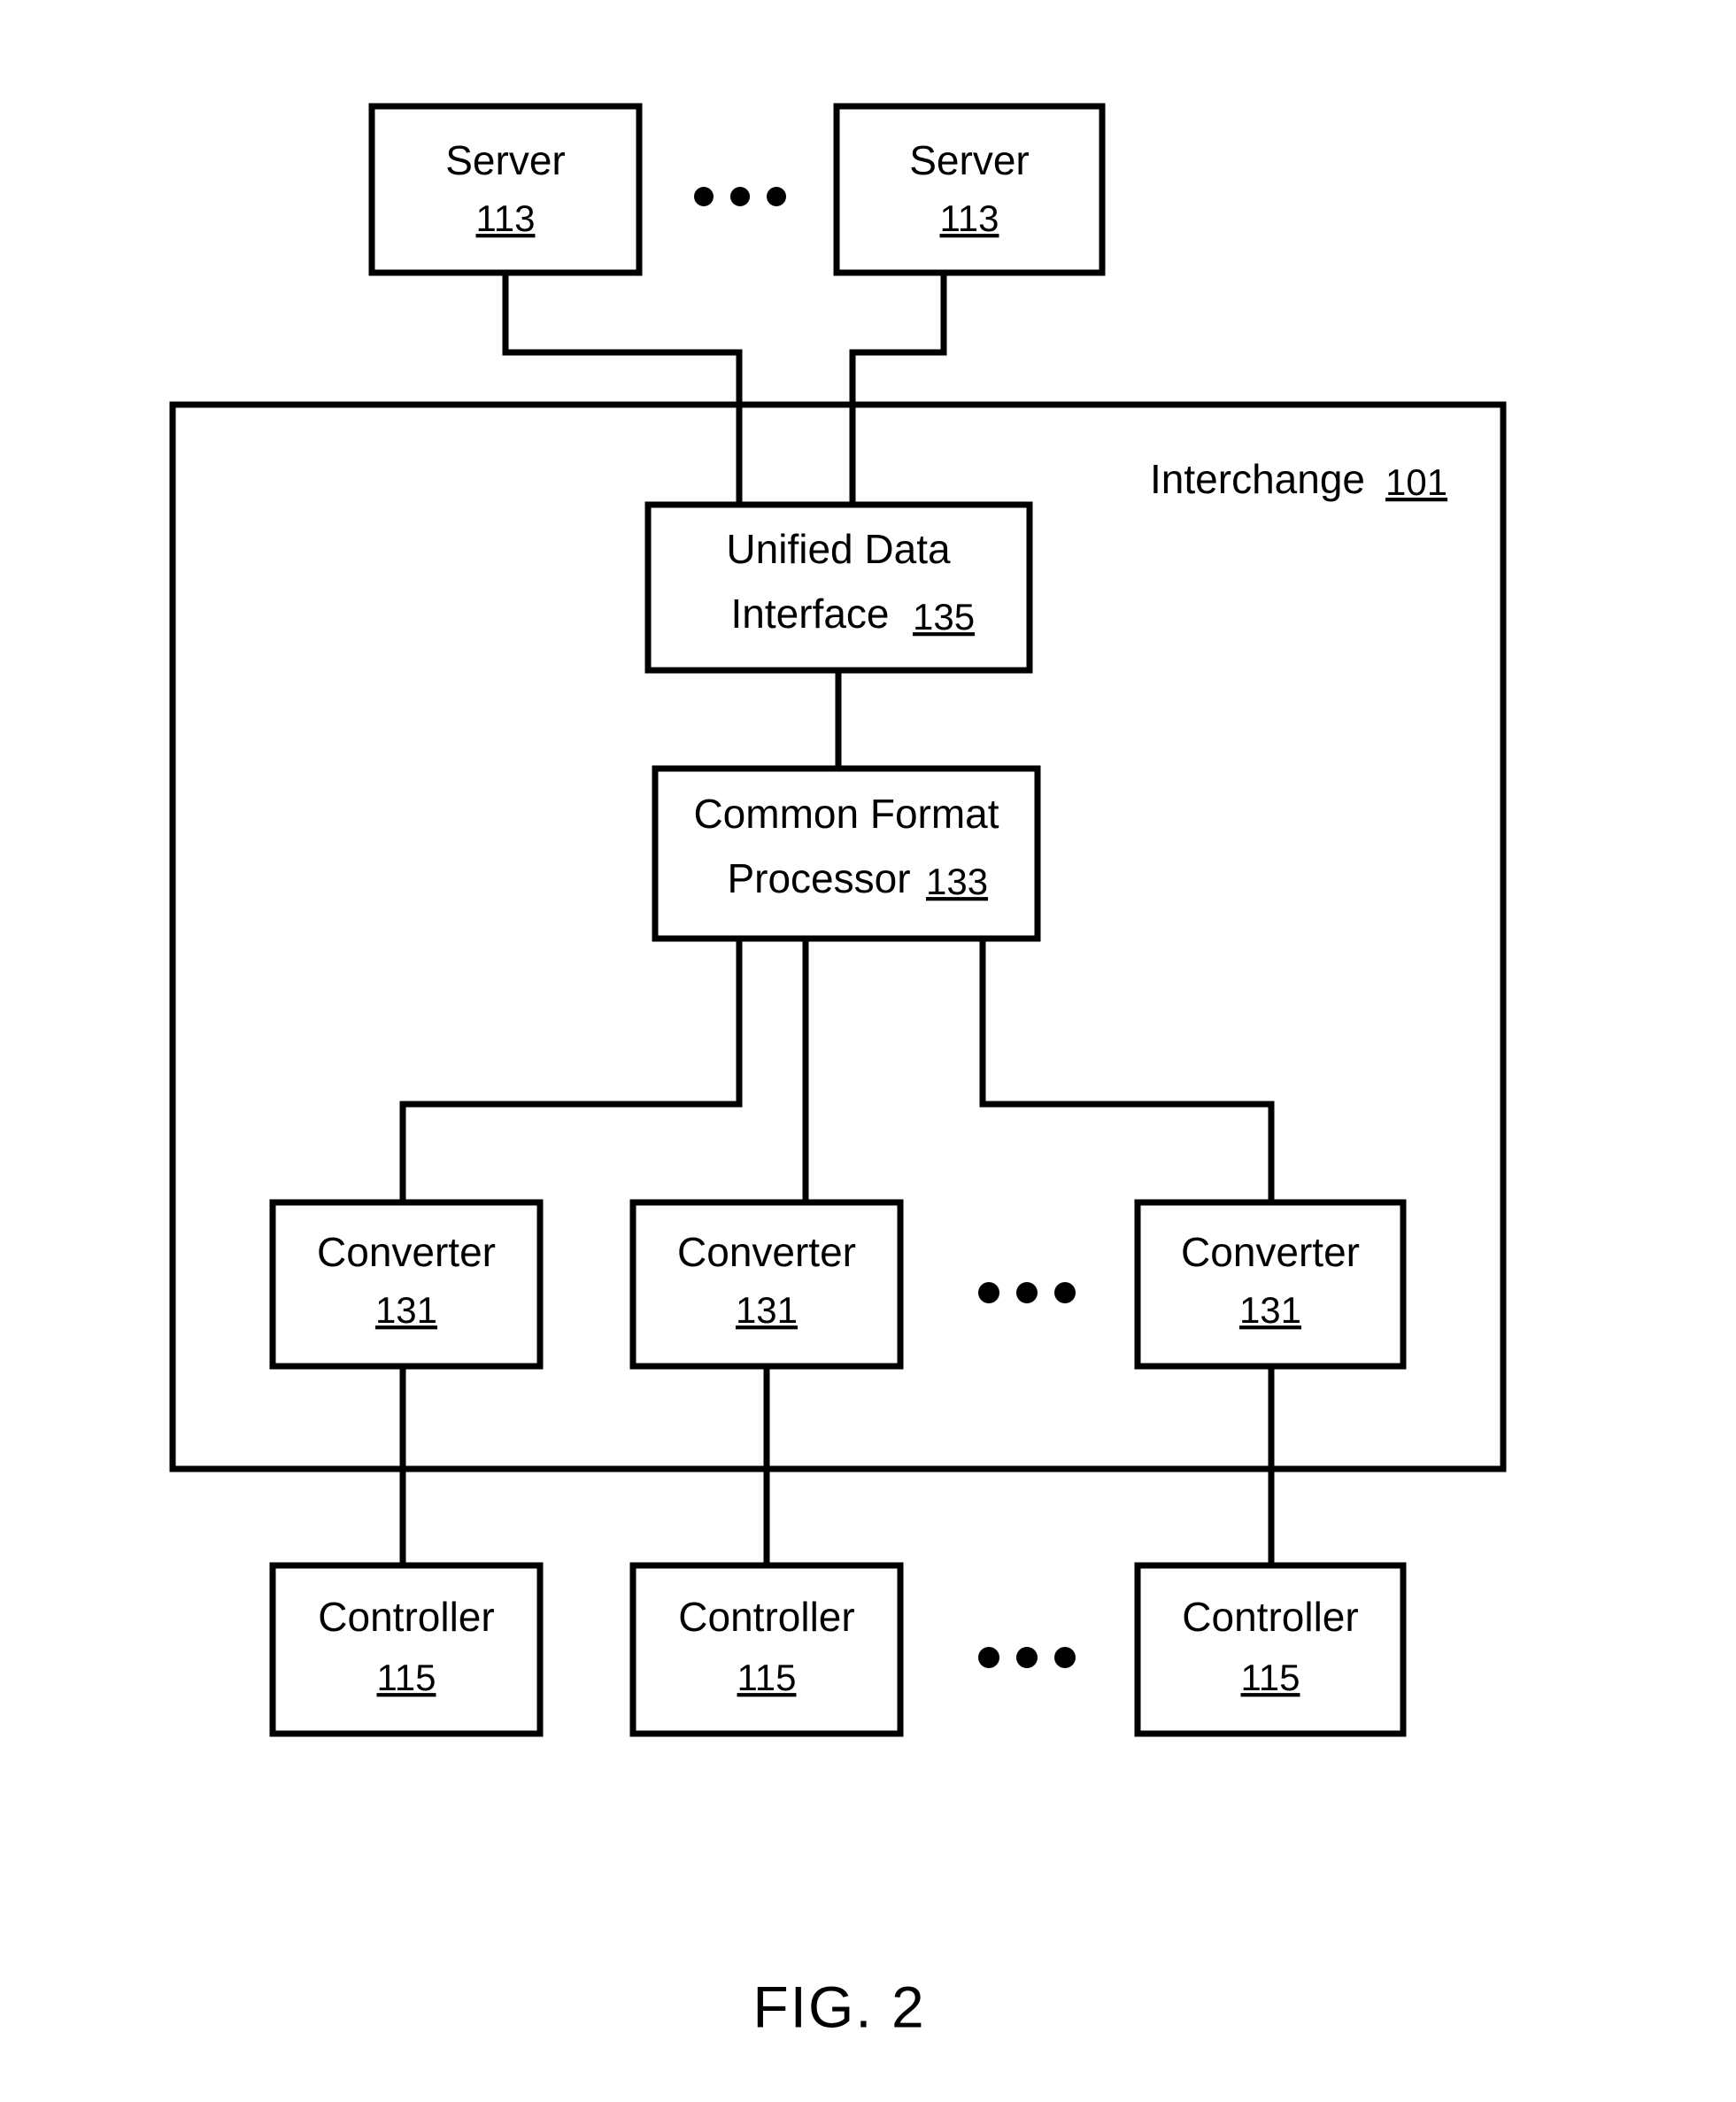  What do you see at coordinates (1258, 479) in the screenshot?
I see `interchange-label: Interchange` at bounding box center [1258, 479].